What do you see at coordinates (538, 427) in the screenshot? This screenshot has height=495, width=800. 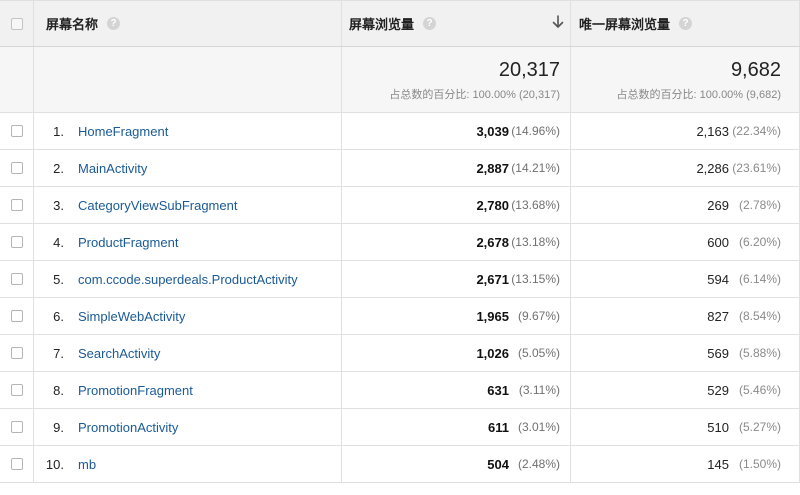 I see `pageviews-percent: (3.01%)` at bounding box center [538, 427].